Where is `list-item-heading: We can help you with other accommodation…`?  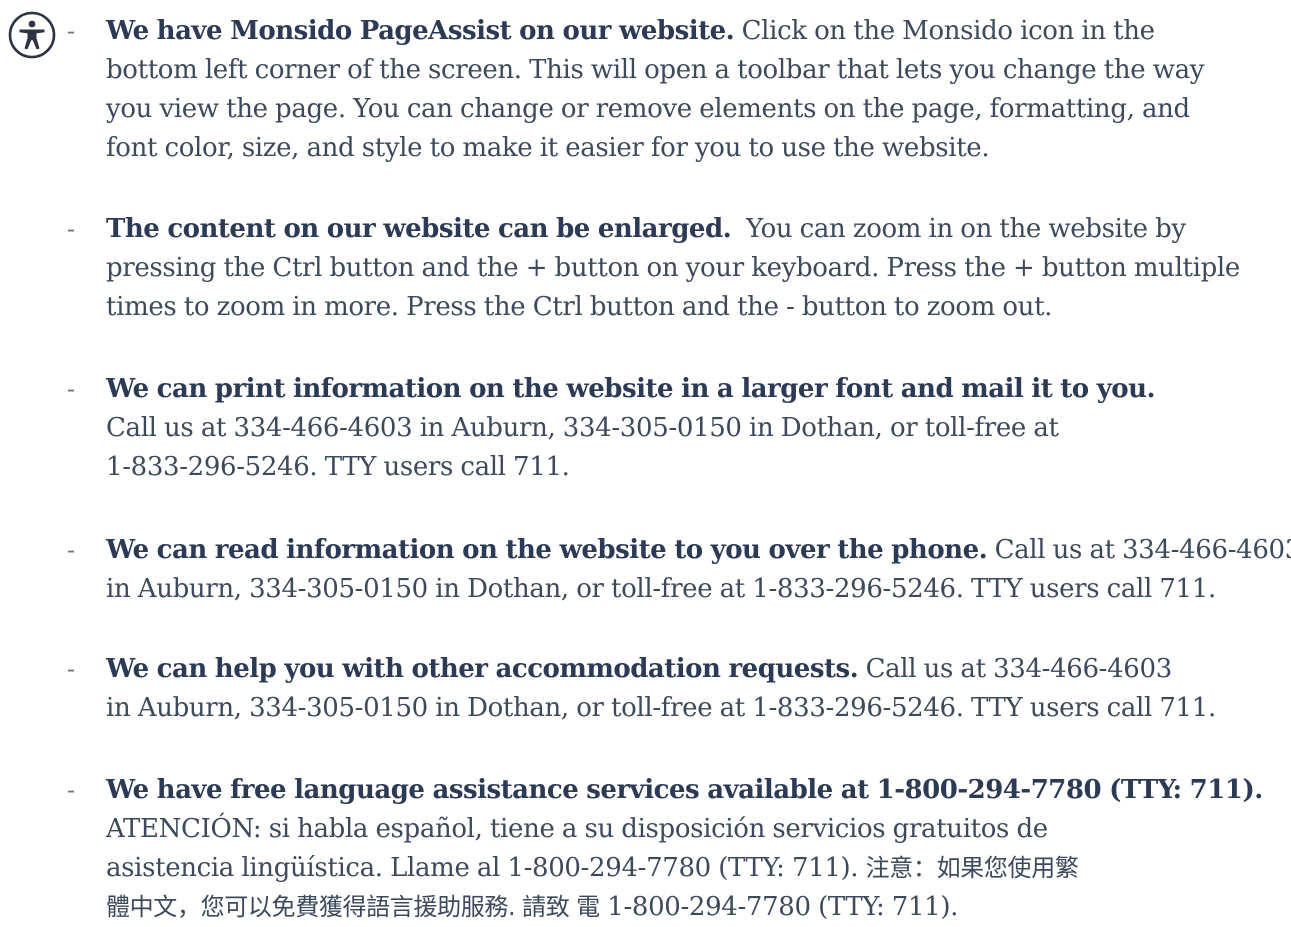 list-item-heading: We can help you with other accommodation… is located at coordinates (482, 669).